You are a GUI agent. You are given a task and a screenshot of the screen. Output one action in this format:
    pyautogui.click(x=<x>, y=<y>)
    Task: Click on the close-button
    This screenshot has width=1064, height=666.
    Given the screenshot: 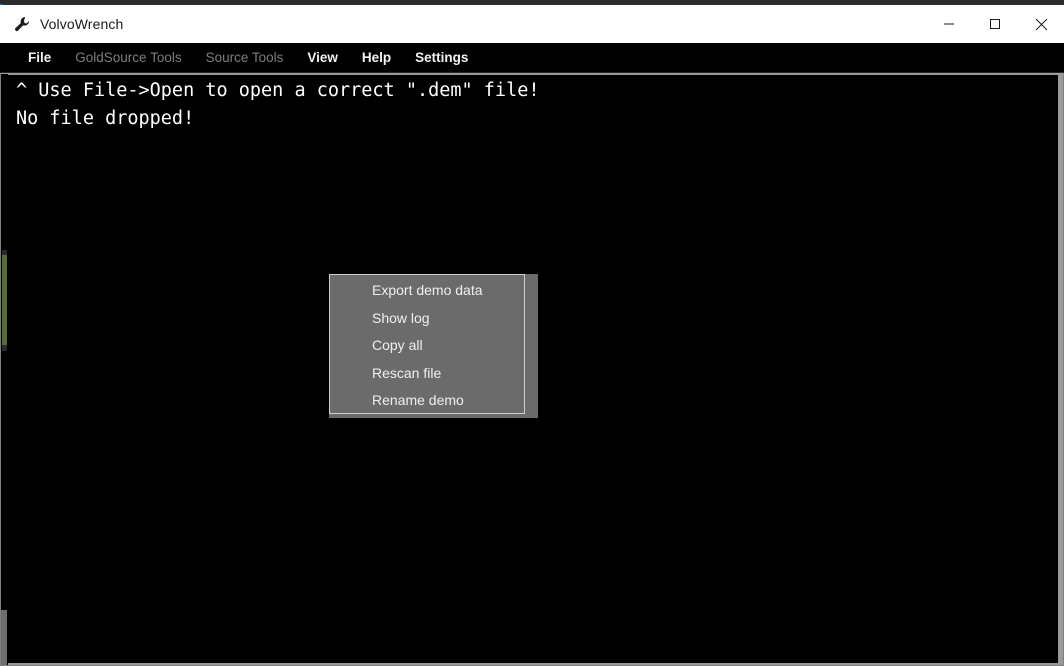 What is the action you would take?
    pyautogui.click(x=1041, y=24)
    